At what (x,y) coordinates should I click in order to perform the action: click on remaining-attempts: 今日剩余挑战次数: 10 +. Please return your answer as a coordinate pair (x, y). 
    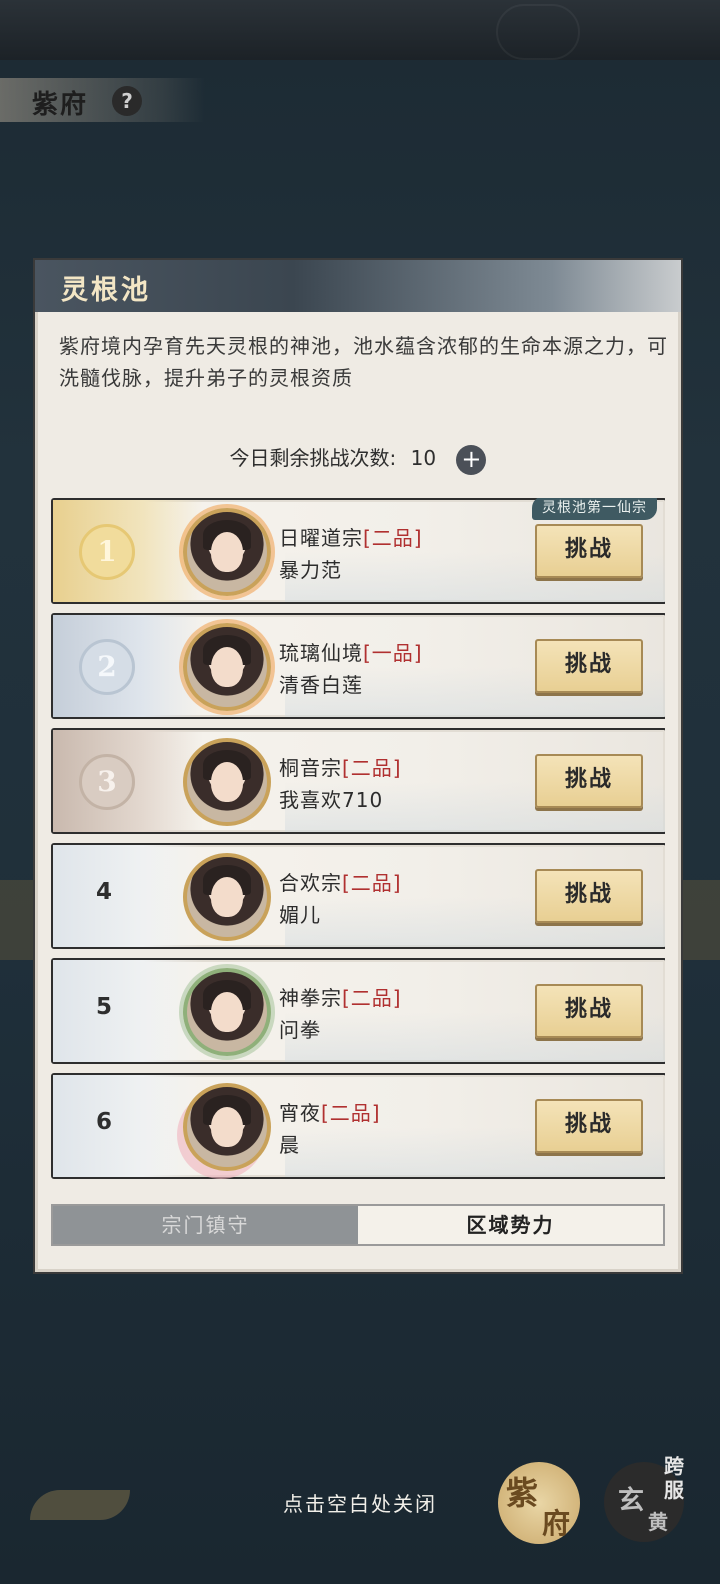
    Looking at the image, I should click on (358, 458).